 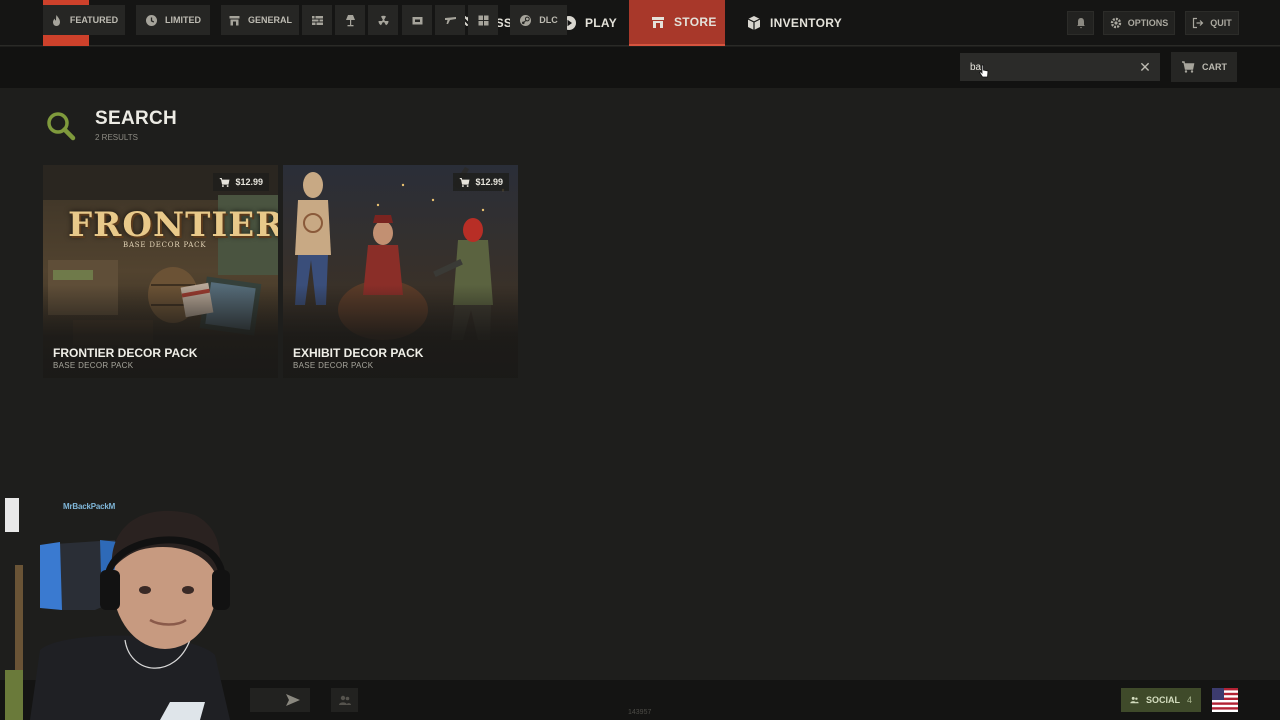 I want to click on gear-icon, so click(x=1115, y=23).